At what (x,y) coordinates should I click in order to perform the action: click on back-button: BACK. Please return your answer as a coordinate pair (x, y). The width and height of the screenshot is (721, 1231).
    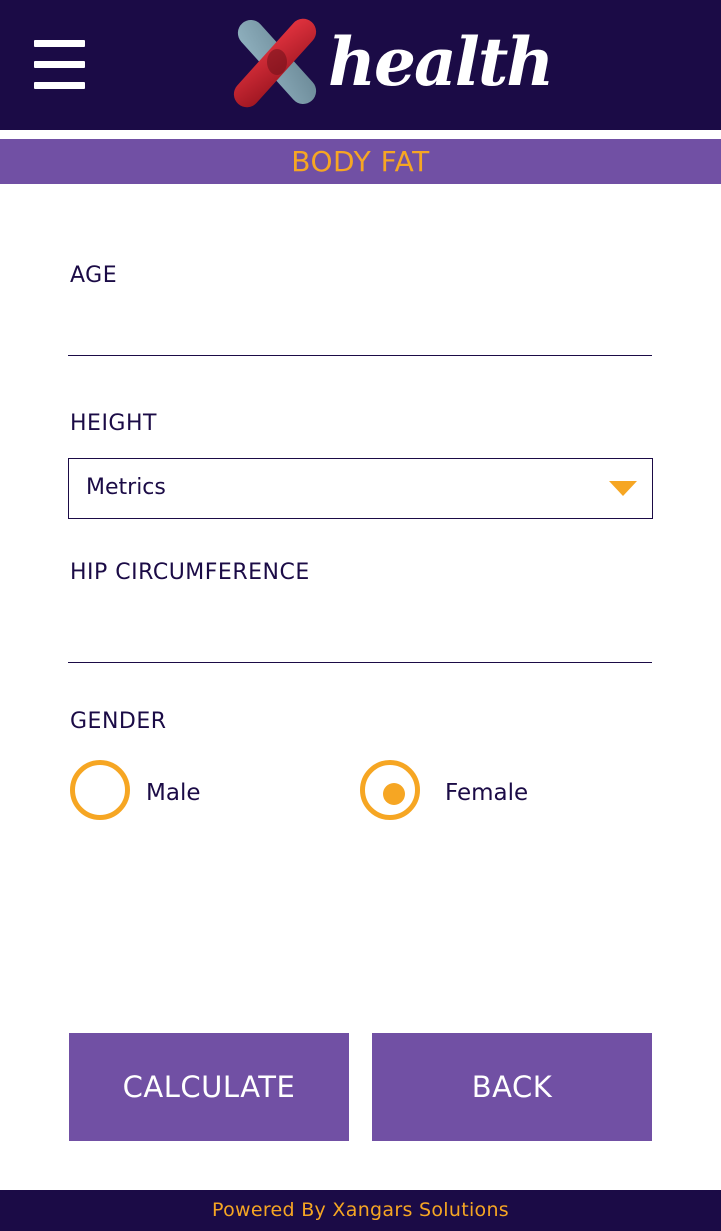
    Looking at the image, I should click on (512, 1087).